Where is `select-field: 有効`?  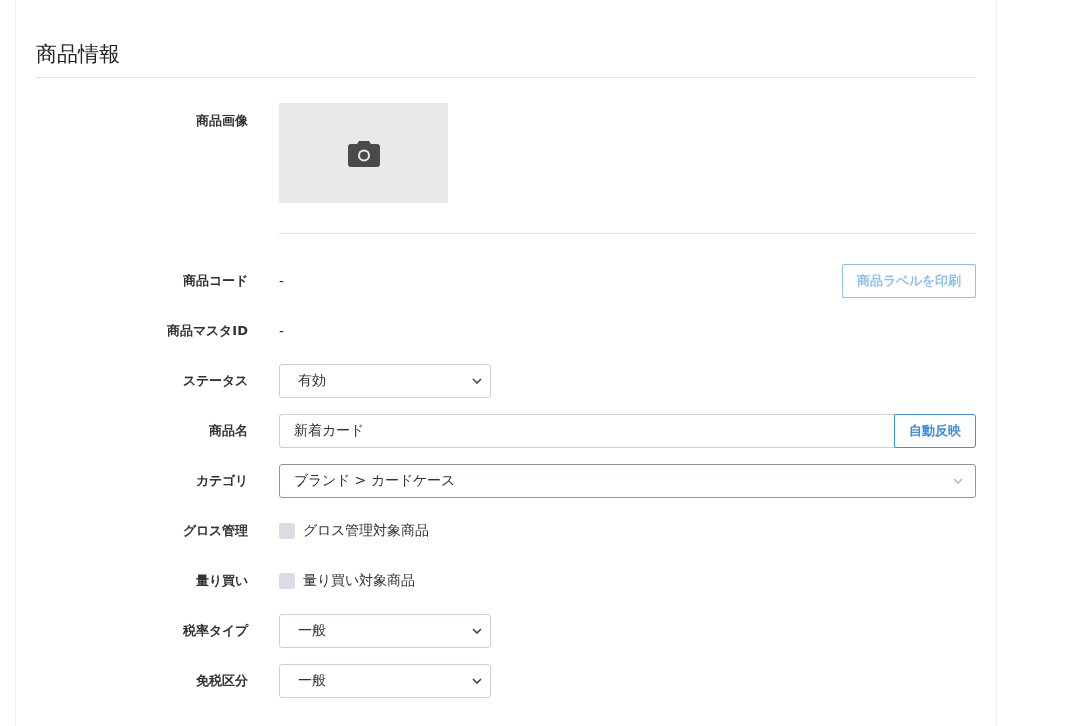
select-field: 有効 is located at coordinates (385, 381).